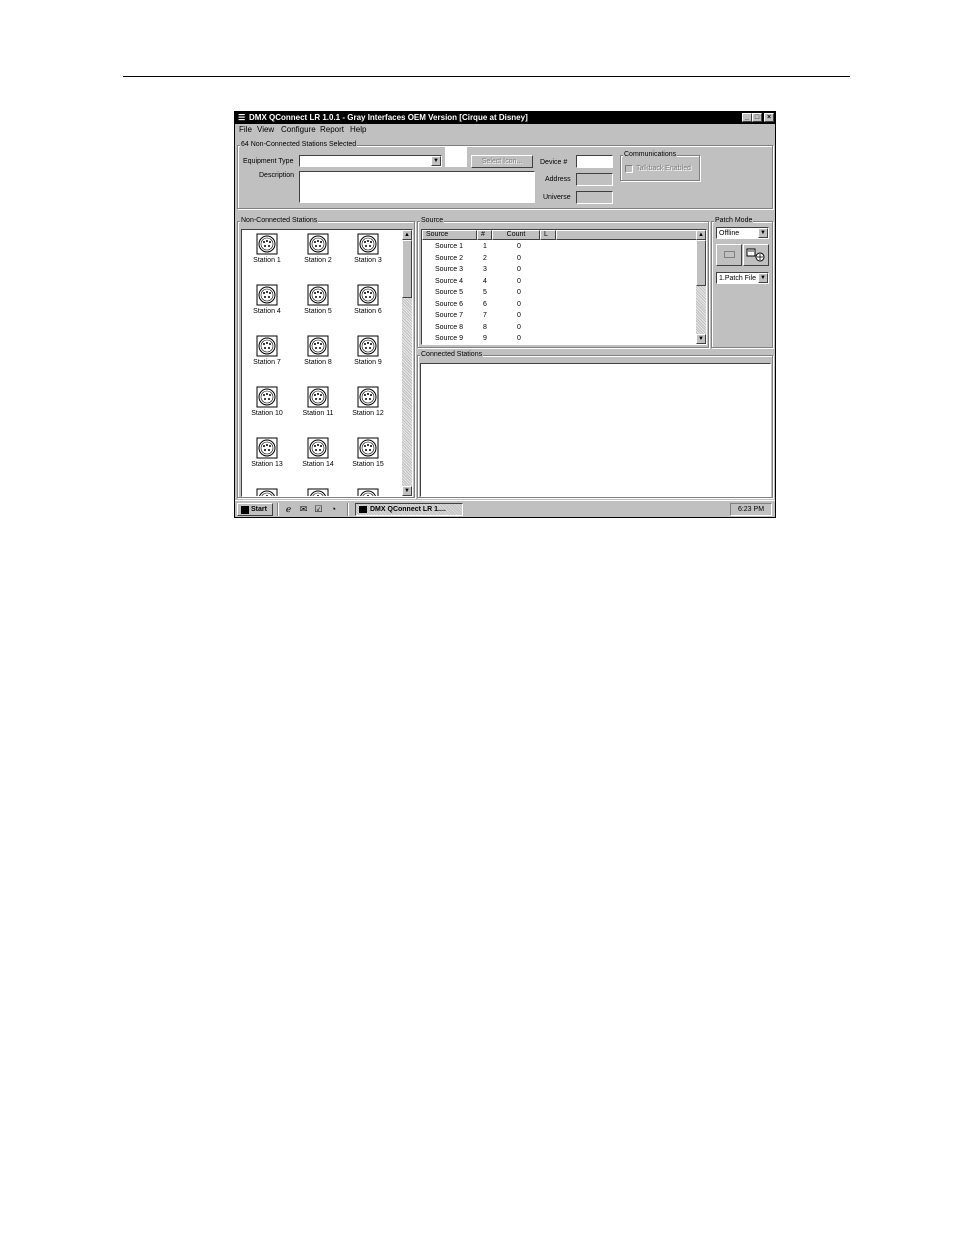  What do you see at coordinates (267, 355) in the screenshot?
I see `station-item: Station 7` at bounding box center [267, 355].